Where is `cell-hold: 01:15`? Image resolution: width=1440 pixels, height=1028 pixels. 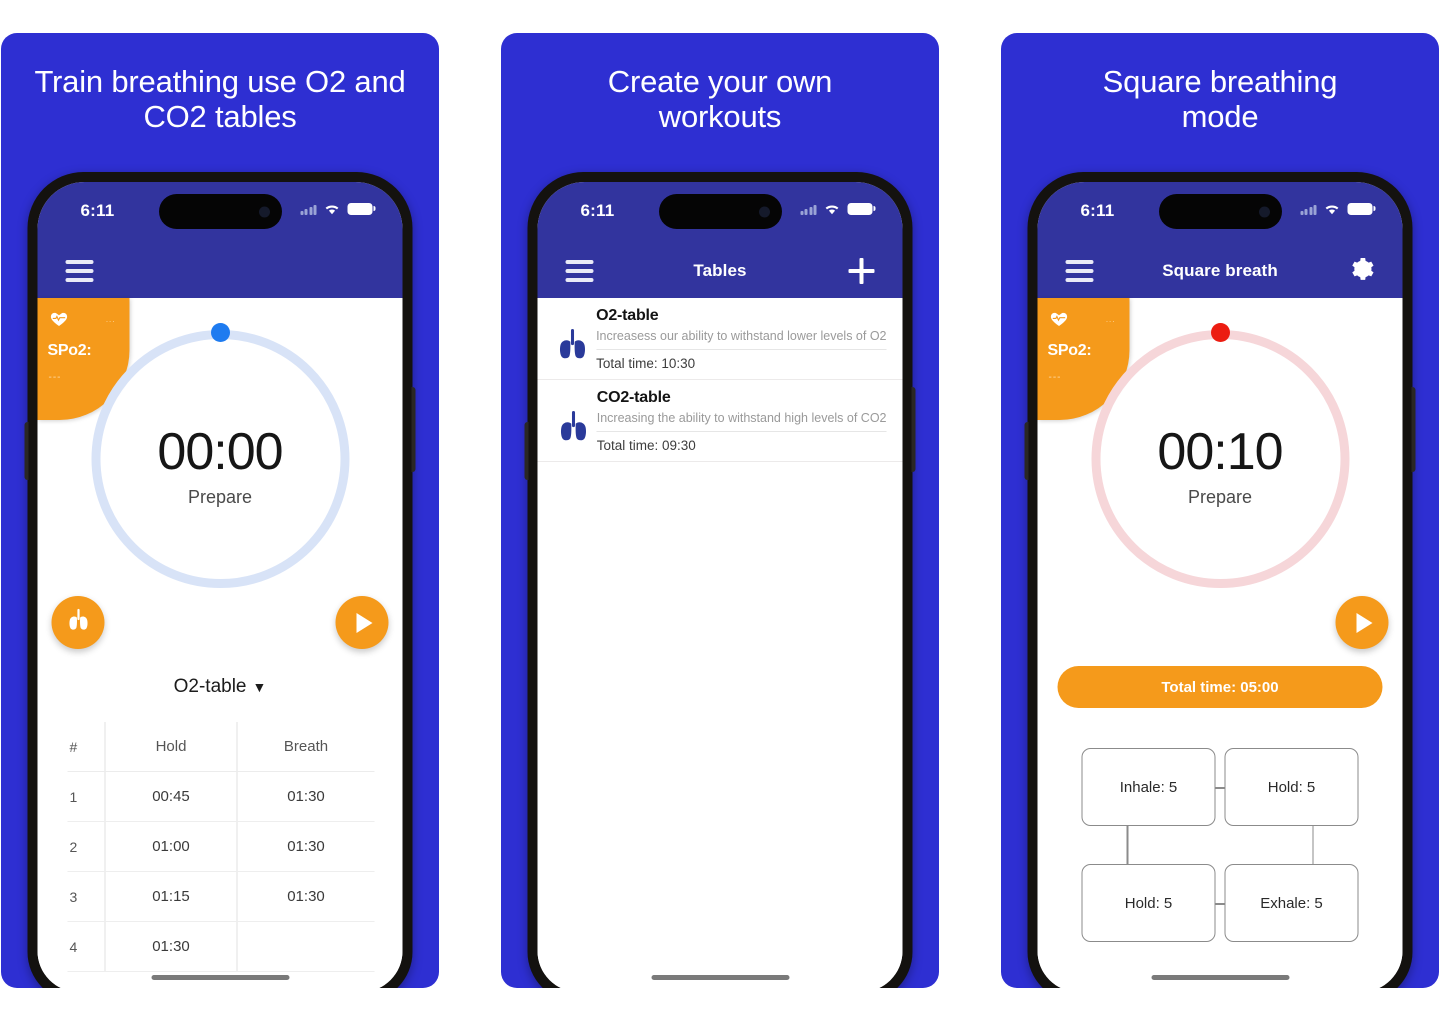
cell-hold: 01:15 is located at coordinates (171, 896).